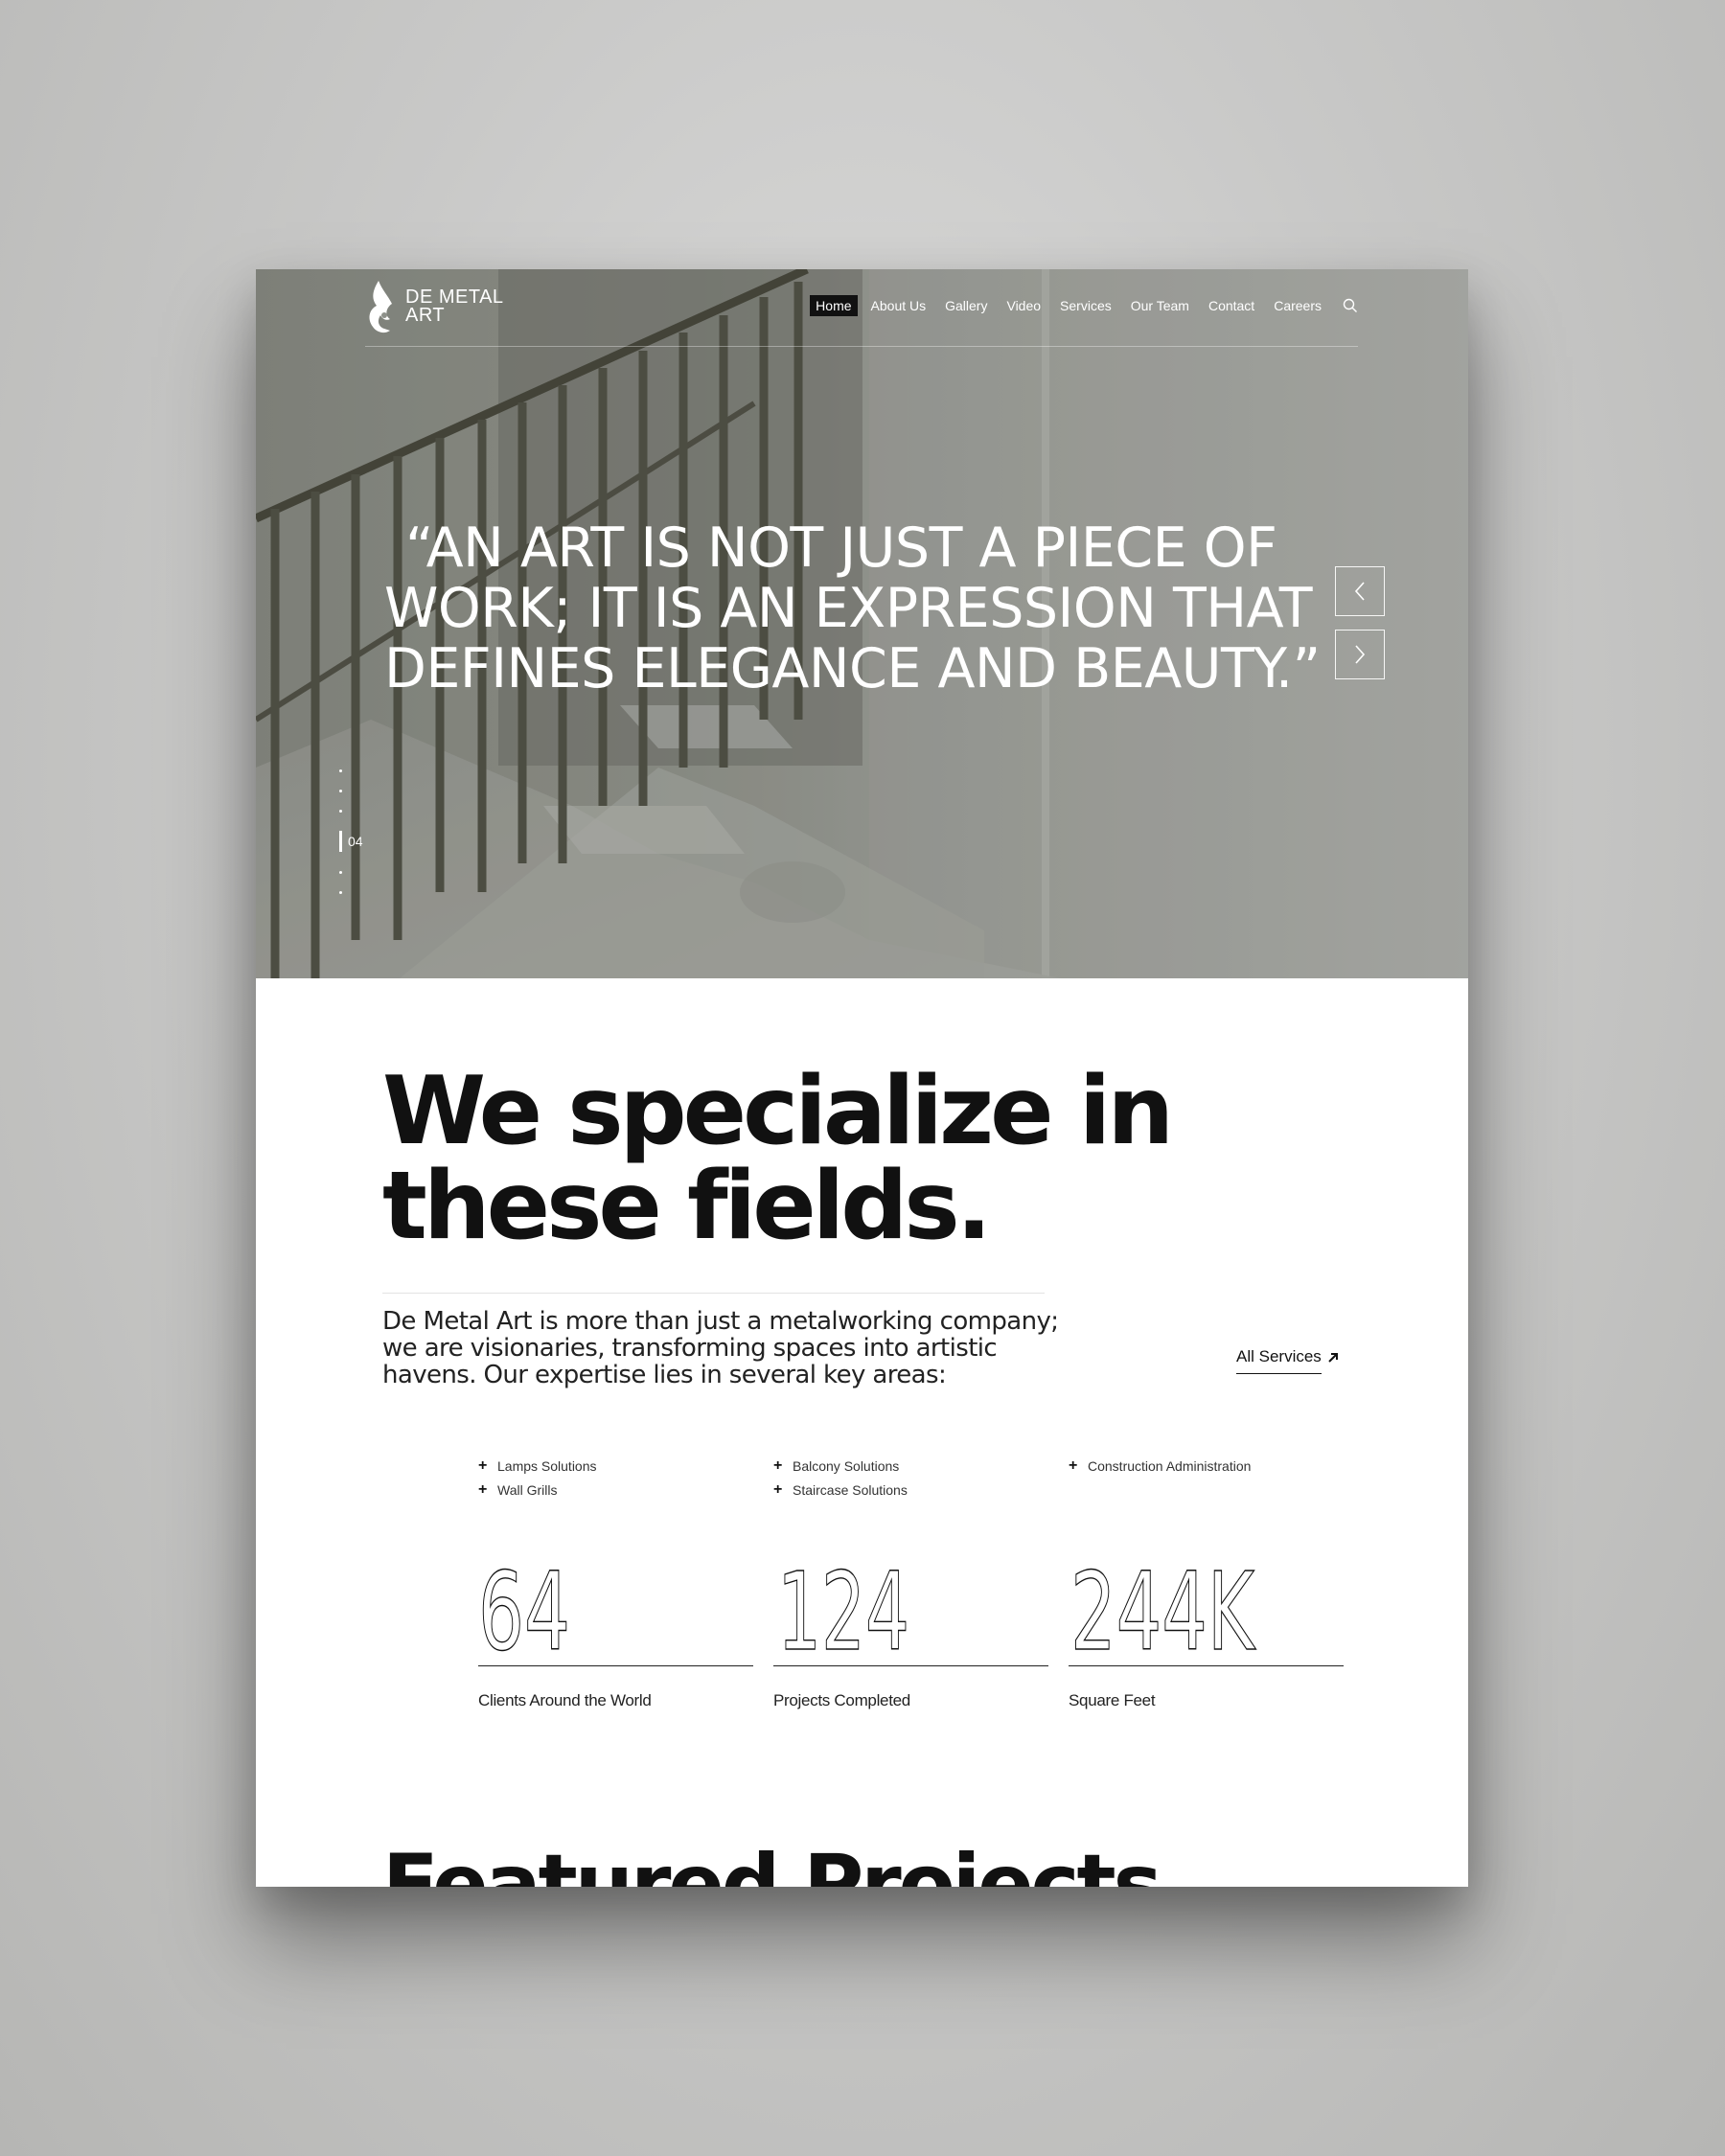 The image size is (1725, 2156). I want to click on all-services-link: All Services, so click(1287, 1360).